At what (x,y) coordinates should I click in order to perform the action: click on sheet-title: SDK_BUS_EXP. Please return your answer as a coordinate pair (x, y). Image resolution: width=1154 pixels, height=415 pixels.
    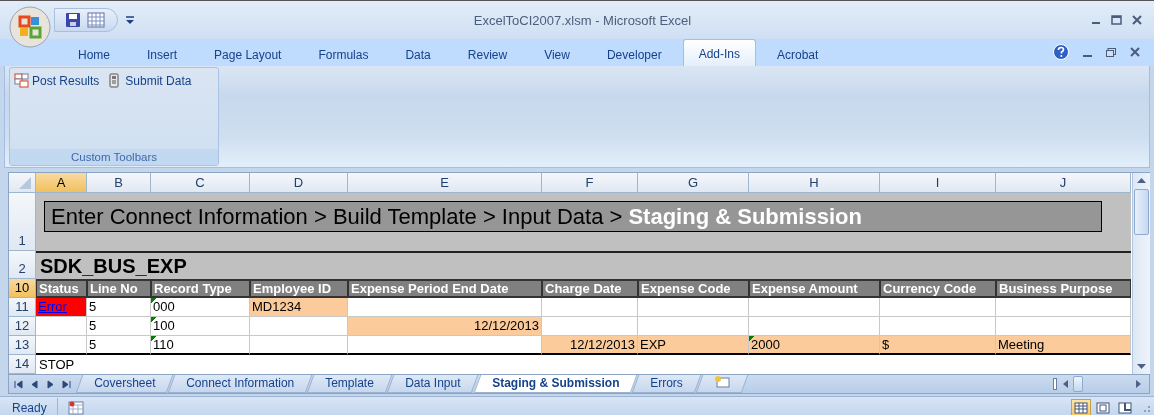
    Looking at the image, I should click on (583, 265).